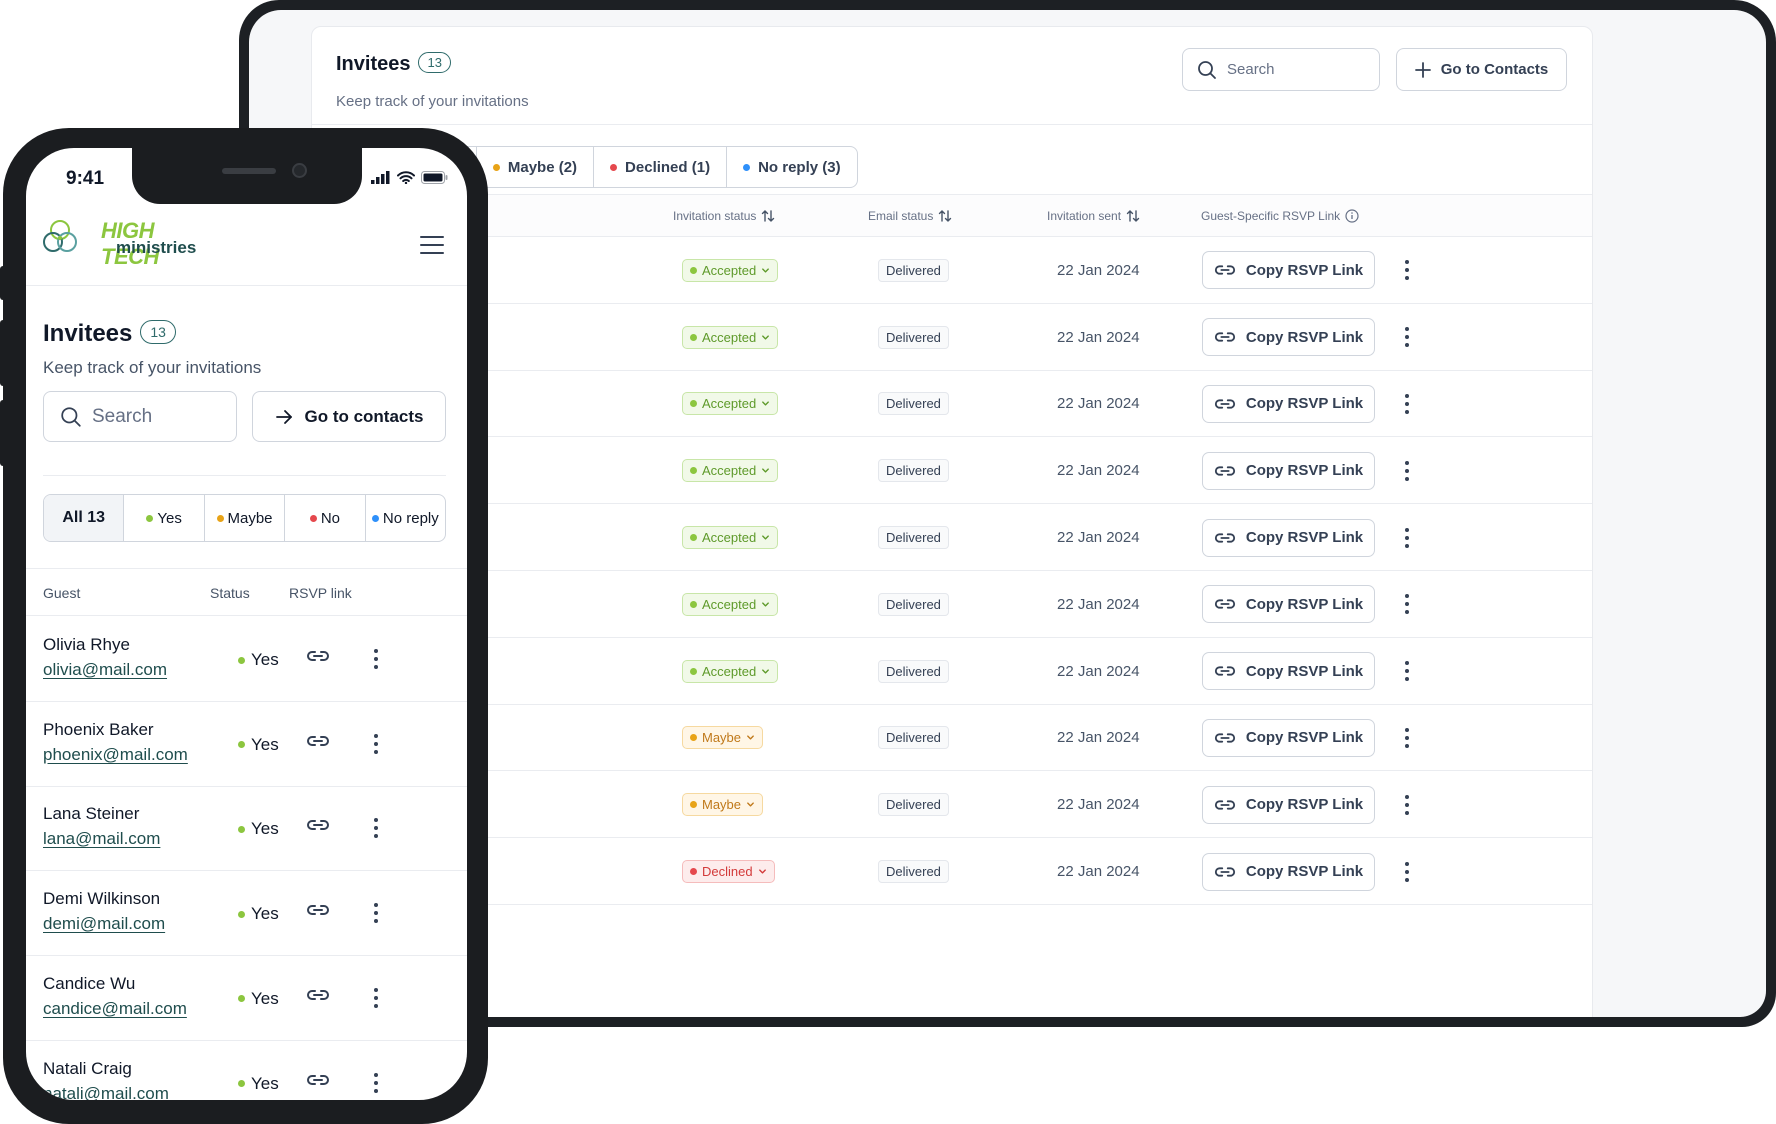 Image resolution: width=1776 pixels, height=1124 pixels. What do you see at coordinates (3, 433) in the screenshot?
I see `phone-side-button` at bounding box center [3, 433].